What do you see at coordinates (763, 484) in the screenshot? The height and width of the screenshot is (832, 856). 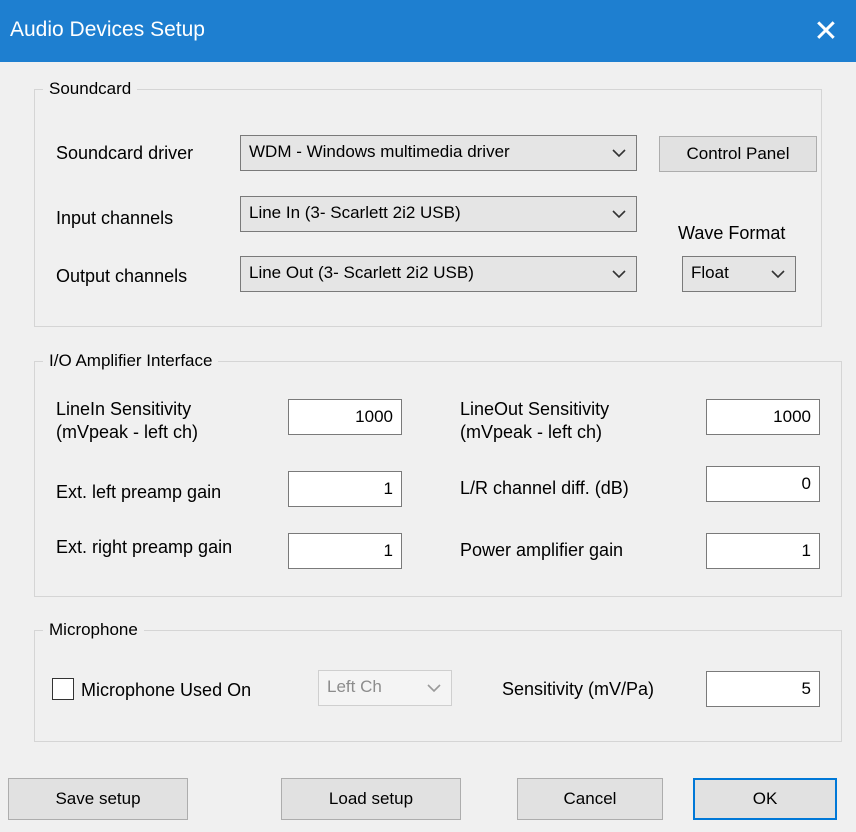 I see `lr-channel-diff-input: 0` at bounding box center [763, 484].